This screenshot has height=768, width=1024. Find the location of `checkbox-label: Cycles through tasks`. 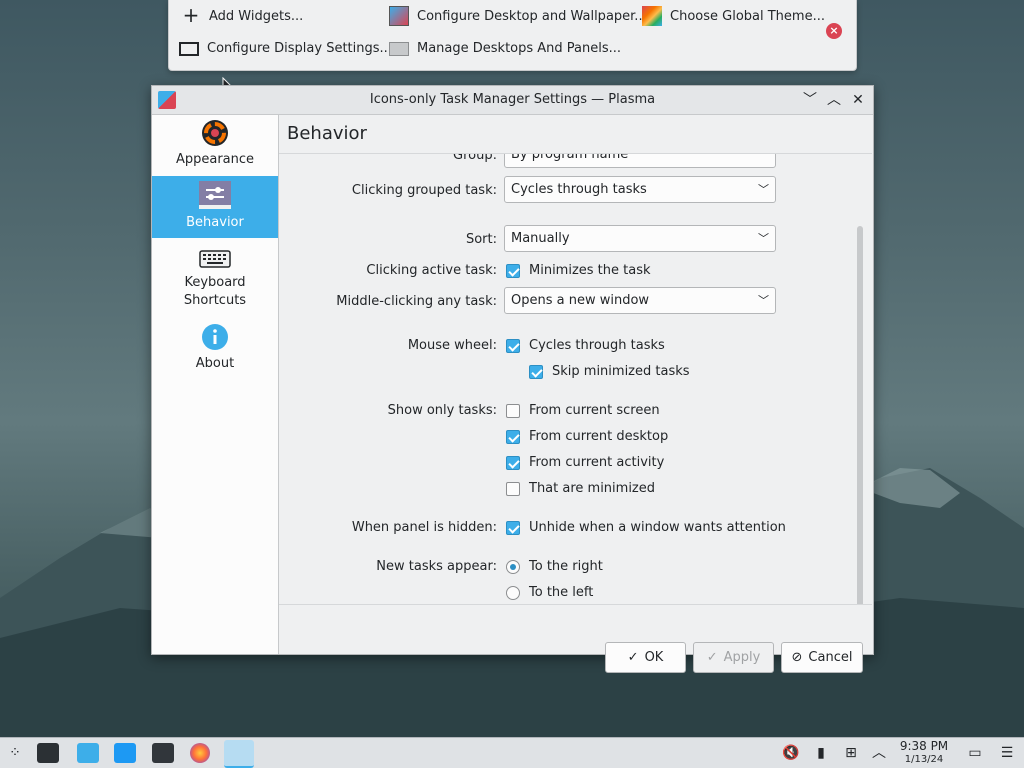

checkbox-label: Cycles through tasks is located at coordinates (597, 345).